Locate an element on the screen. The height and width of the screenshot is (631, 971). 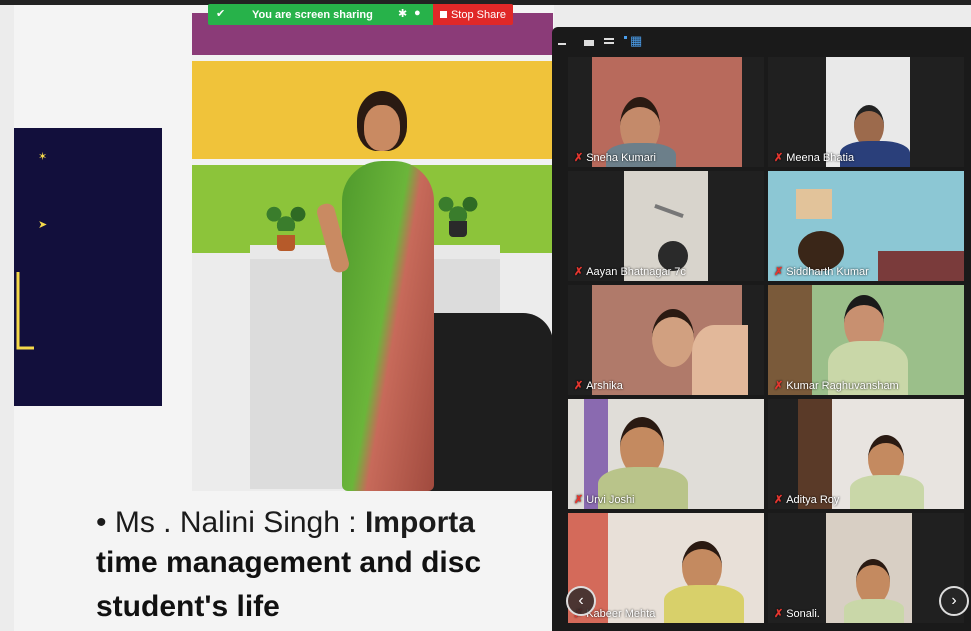
fit-icon is located at coordinates (589, 43).